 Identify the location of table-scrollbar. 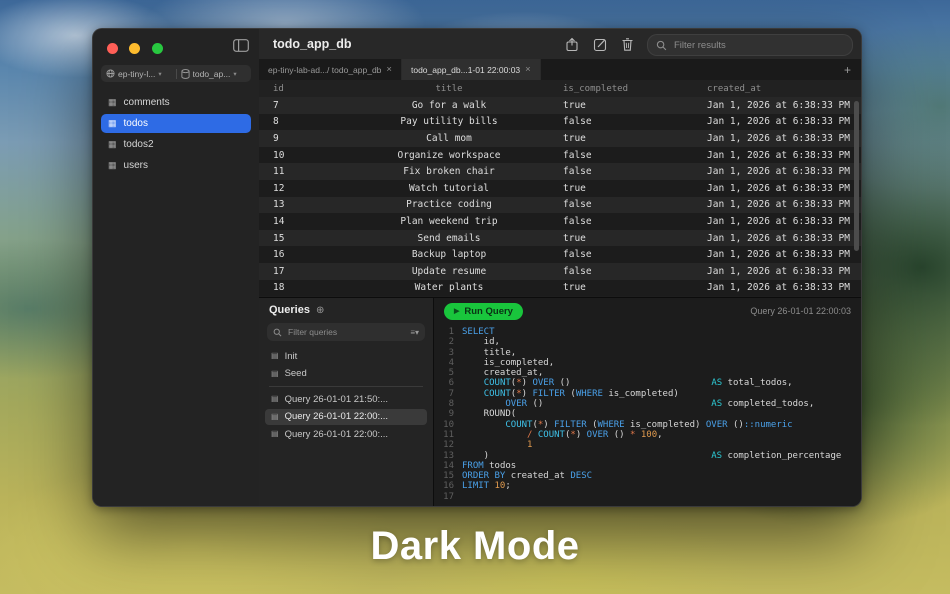
(856, 176).